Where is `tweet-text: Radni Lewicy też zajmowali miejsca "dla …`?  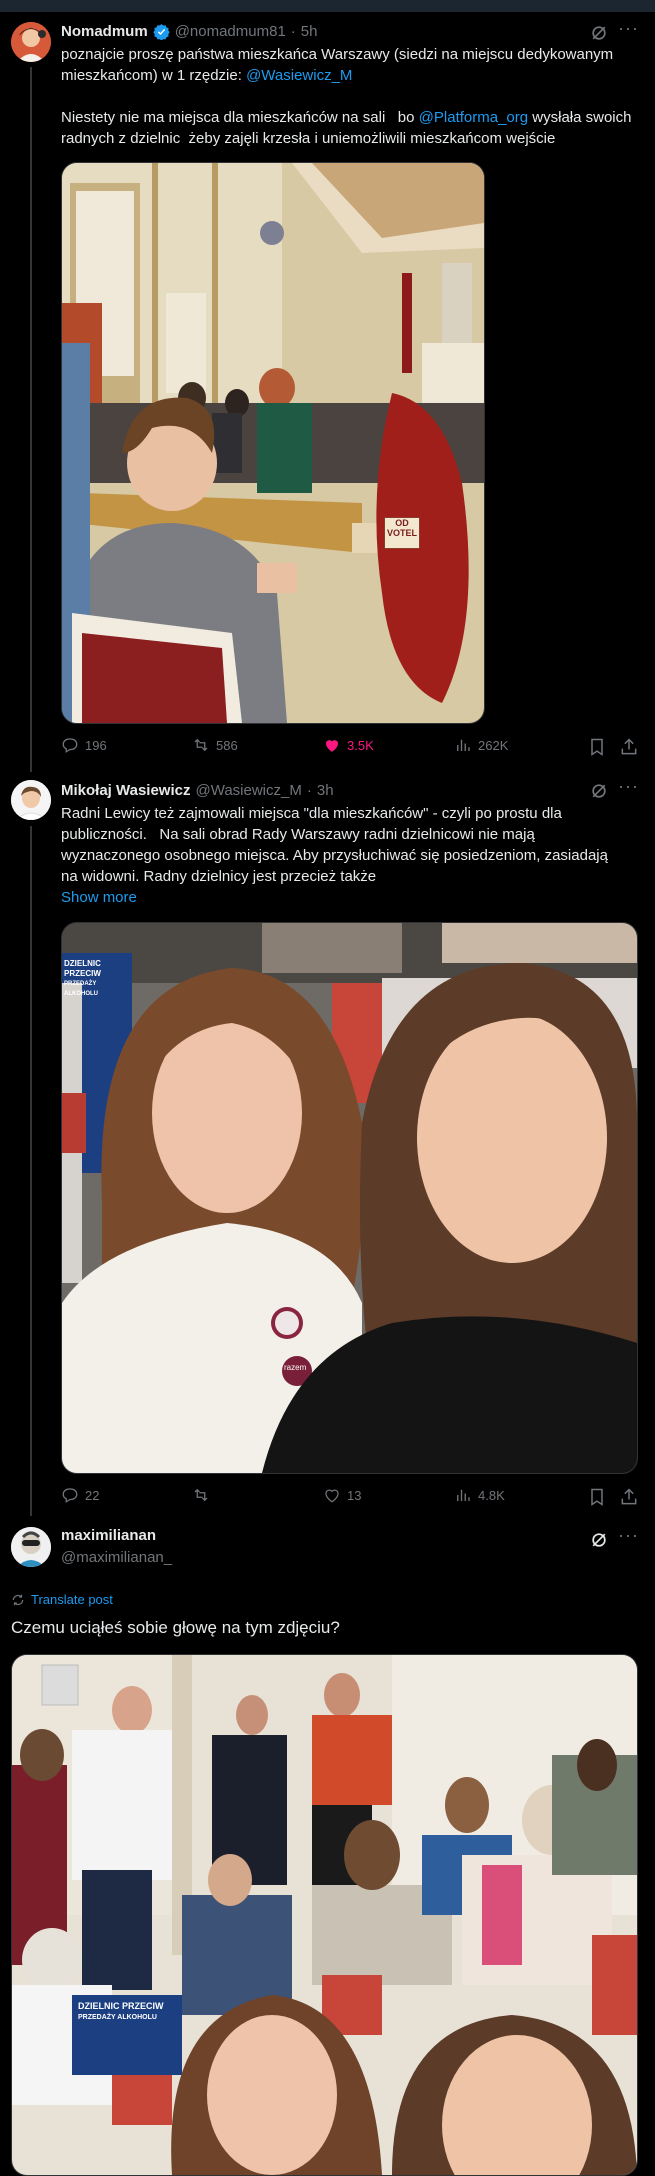
tweet-text: Radni Lewicy też zajmowali miejsca "dla … is located at coordinates (337, 845).